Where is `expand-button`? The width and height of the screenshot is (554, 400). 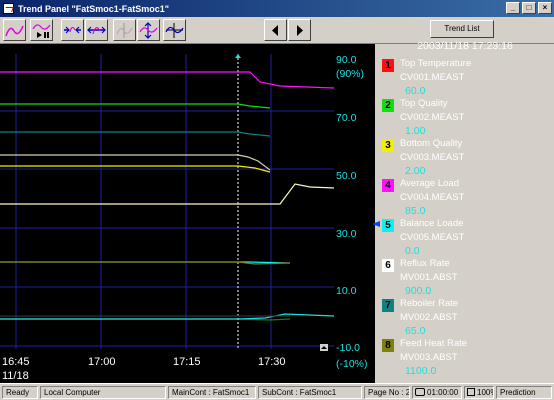
expand-button is located at coordinates (148, 30).